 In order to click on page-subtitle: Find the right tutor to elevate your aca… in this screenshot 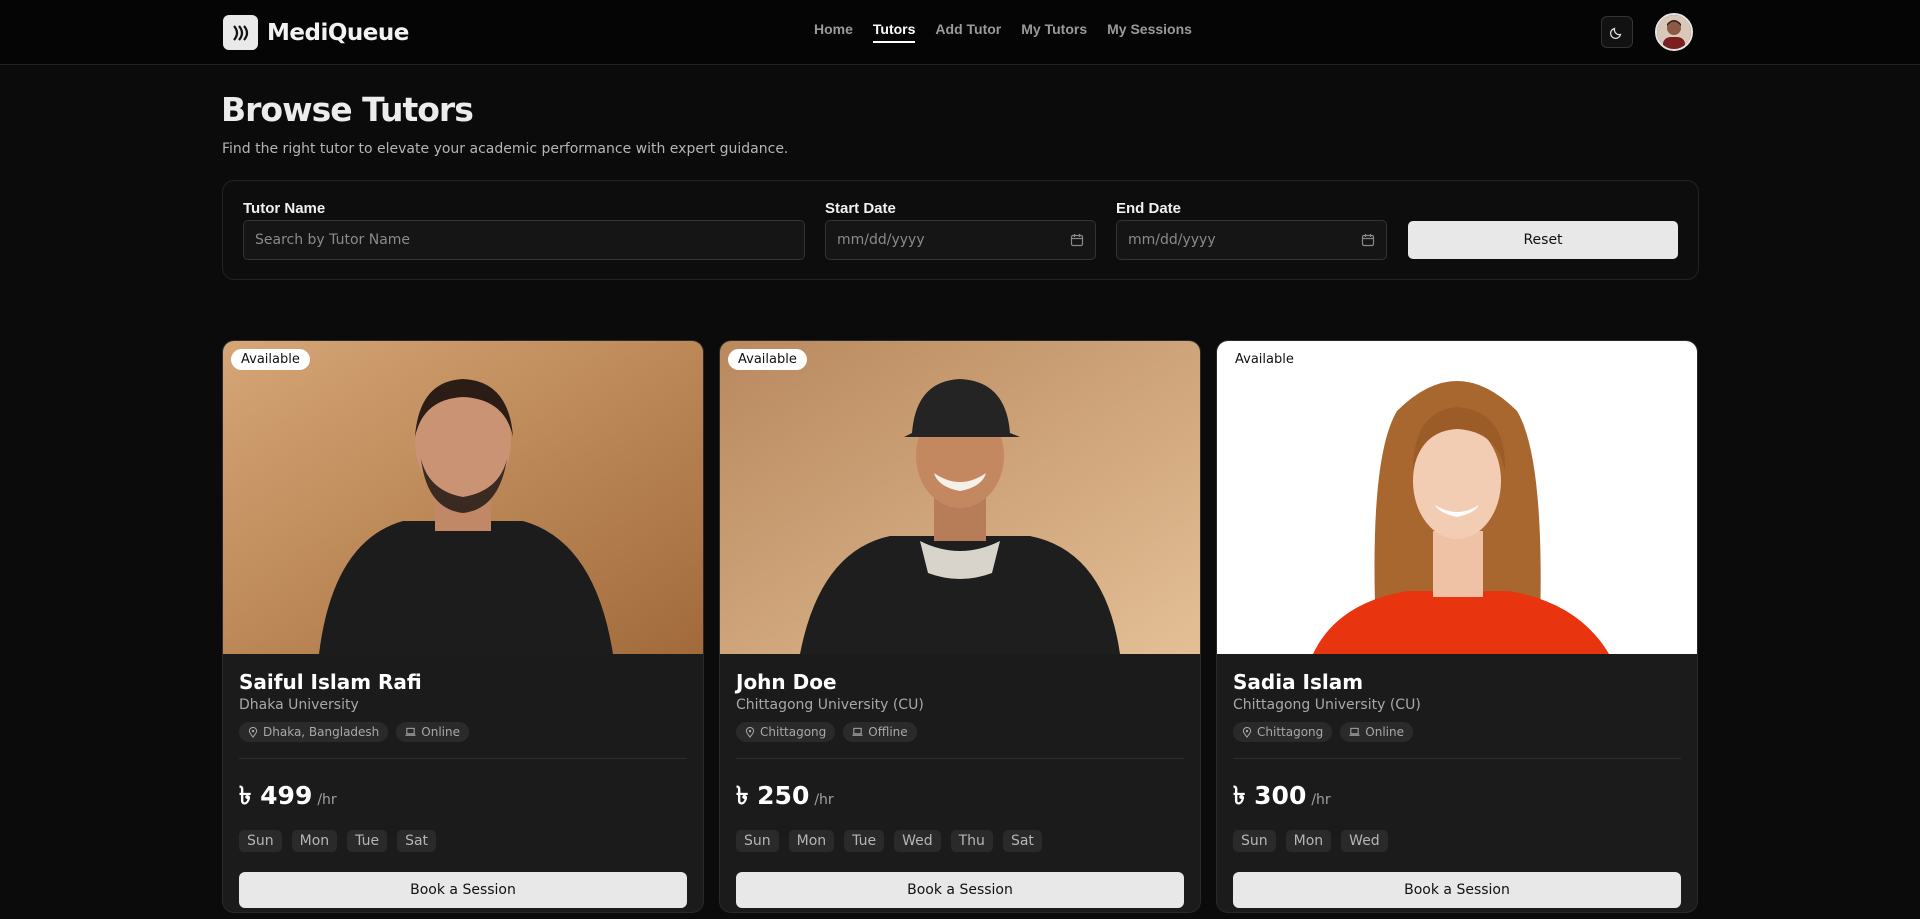, I will do `click(505, 149)`.